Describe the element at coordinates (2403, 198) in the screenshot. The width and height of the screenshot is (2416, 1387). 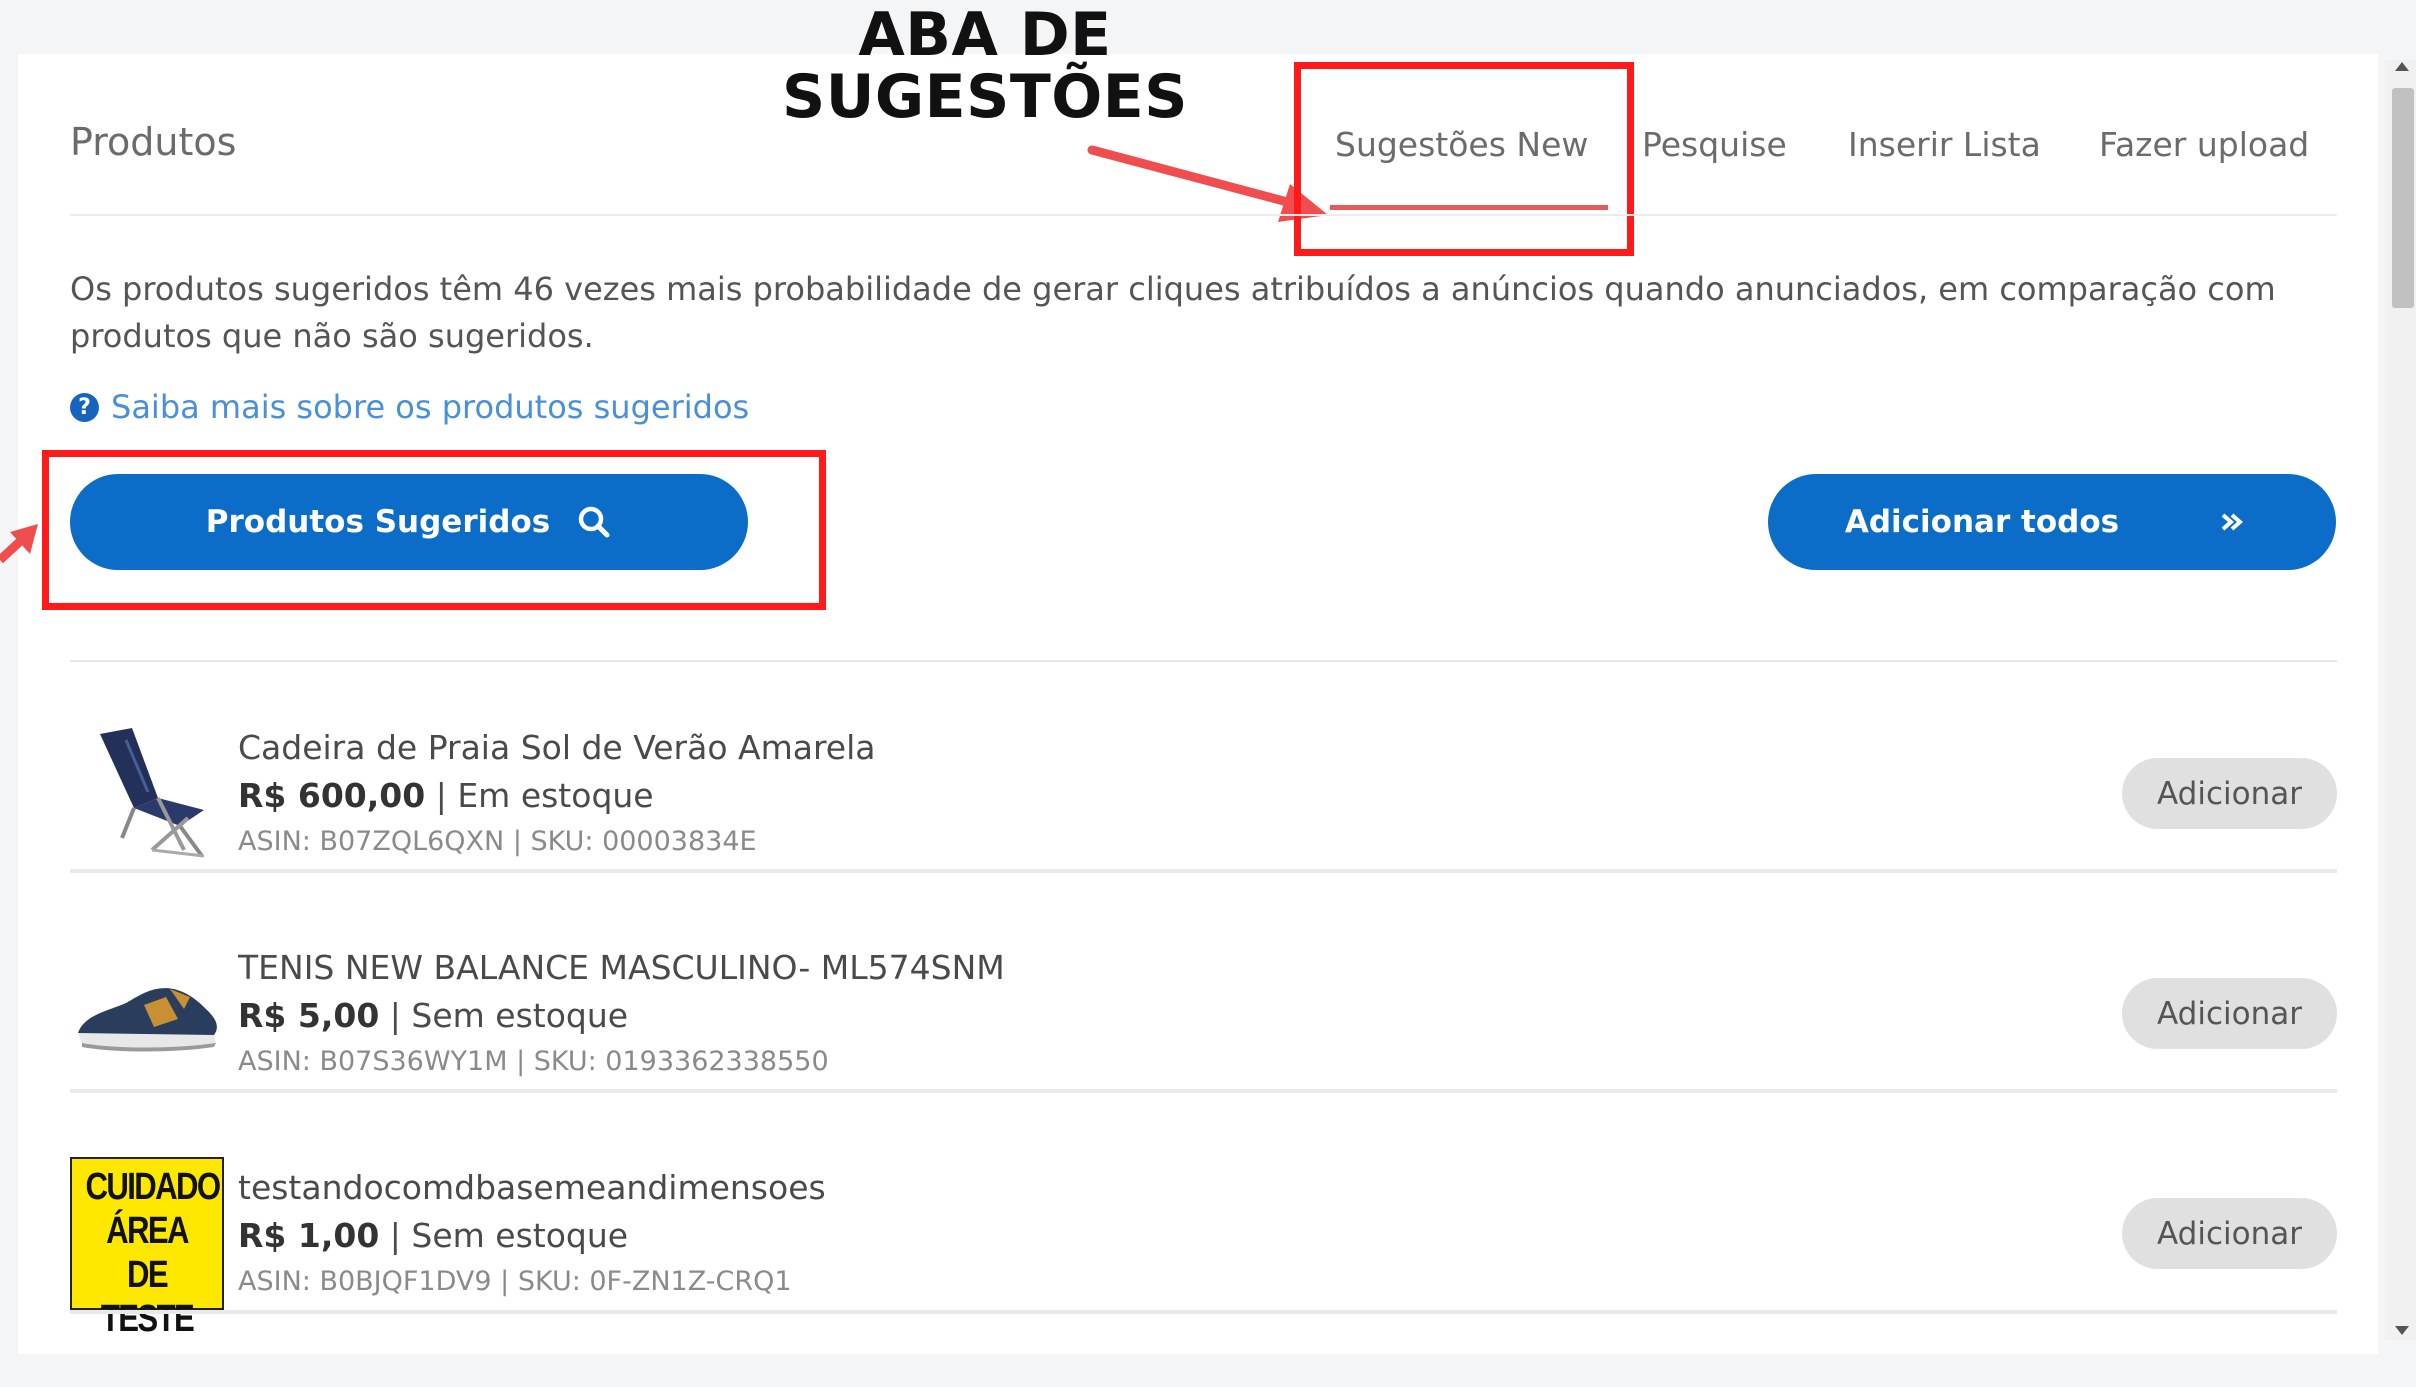
I see `scrollbar-thumb` at that location.